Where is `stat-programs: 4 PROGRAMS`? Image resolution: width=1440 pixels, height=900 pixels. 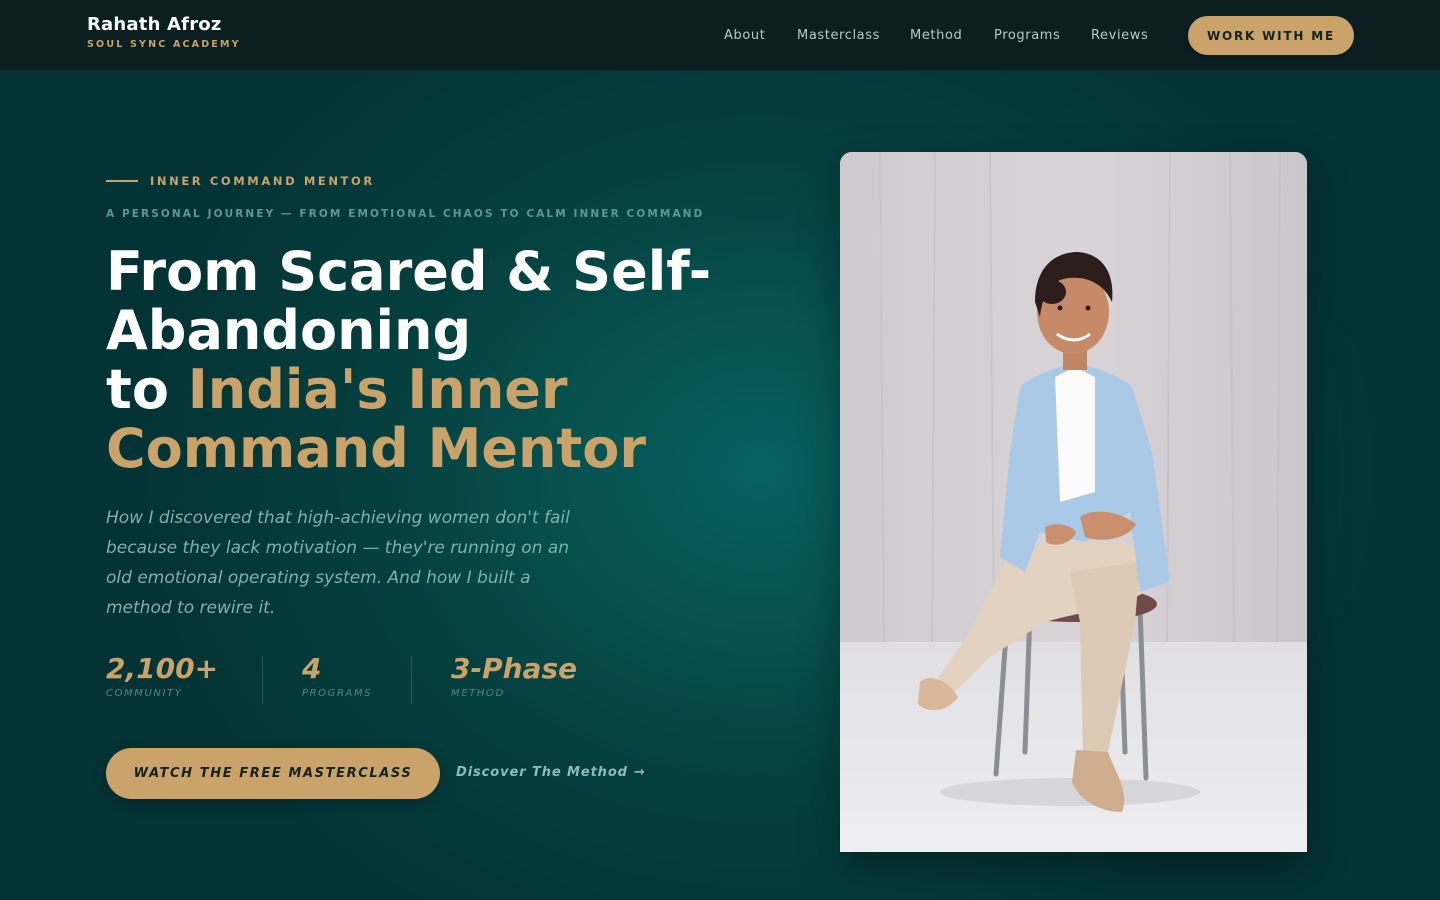 stat-programs: 4 PROGRAMS is located at coordinates (337, 675).